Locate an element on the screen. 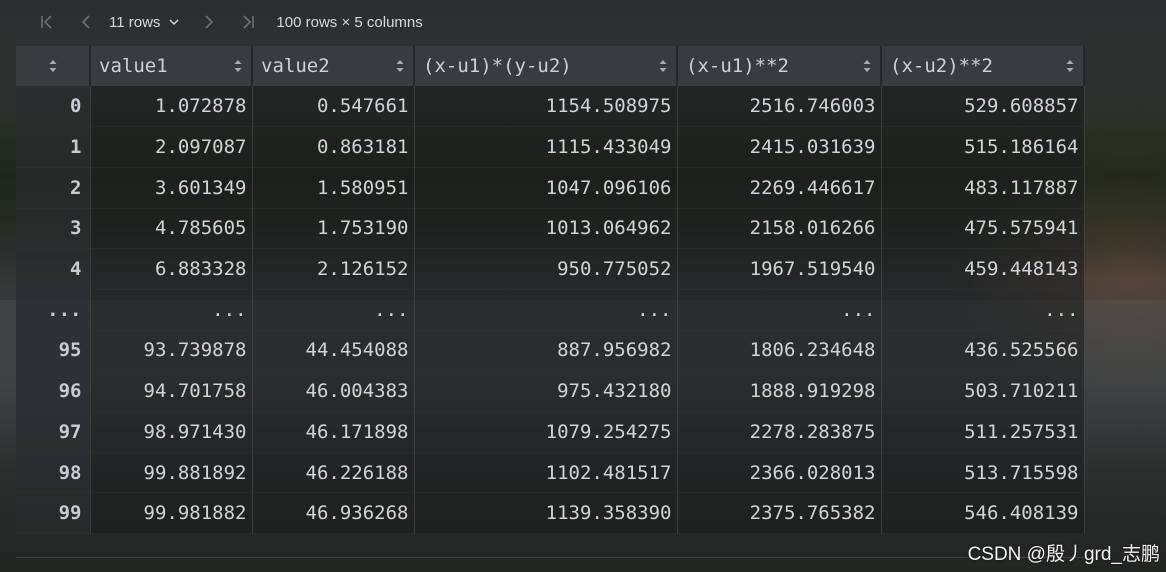 The width and height of the screenshot is (1166, 572). table-cell: 475.575941 is located at coordinates (983, 229).